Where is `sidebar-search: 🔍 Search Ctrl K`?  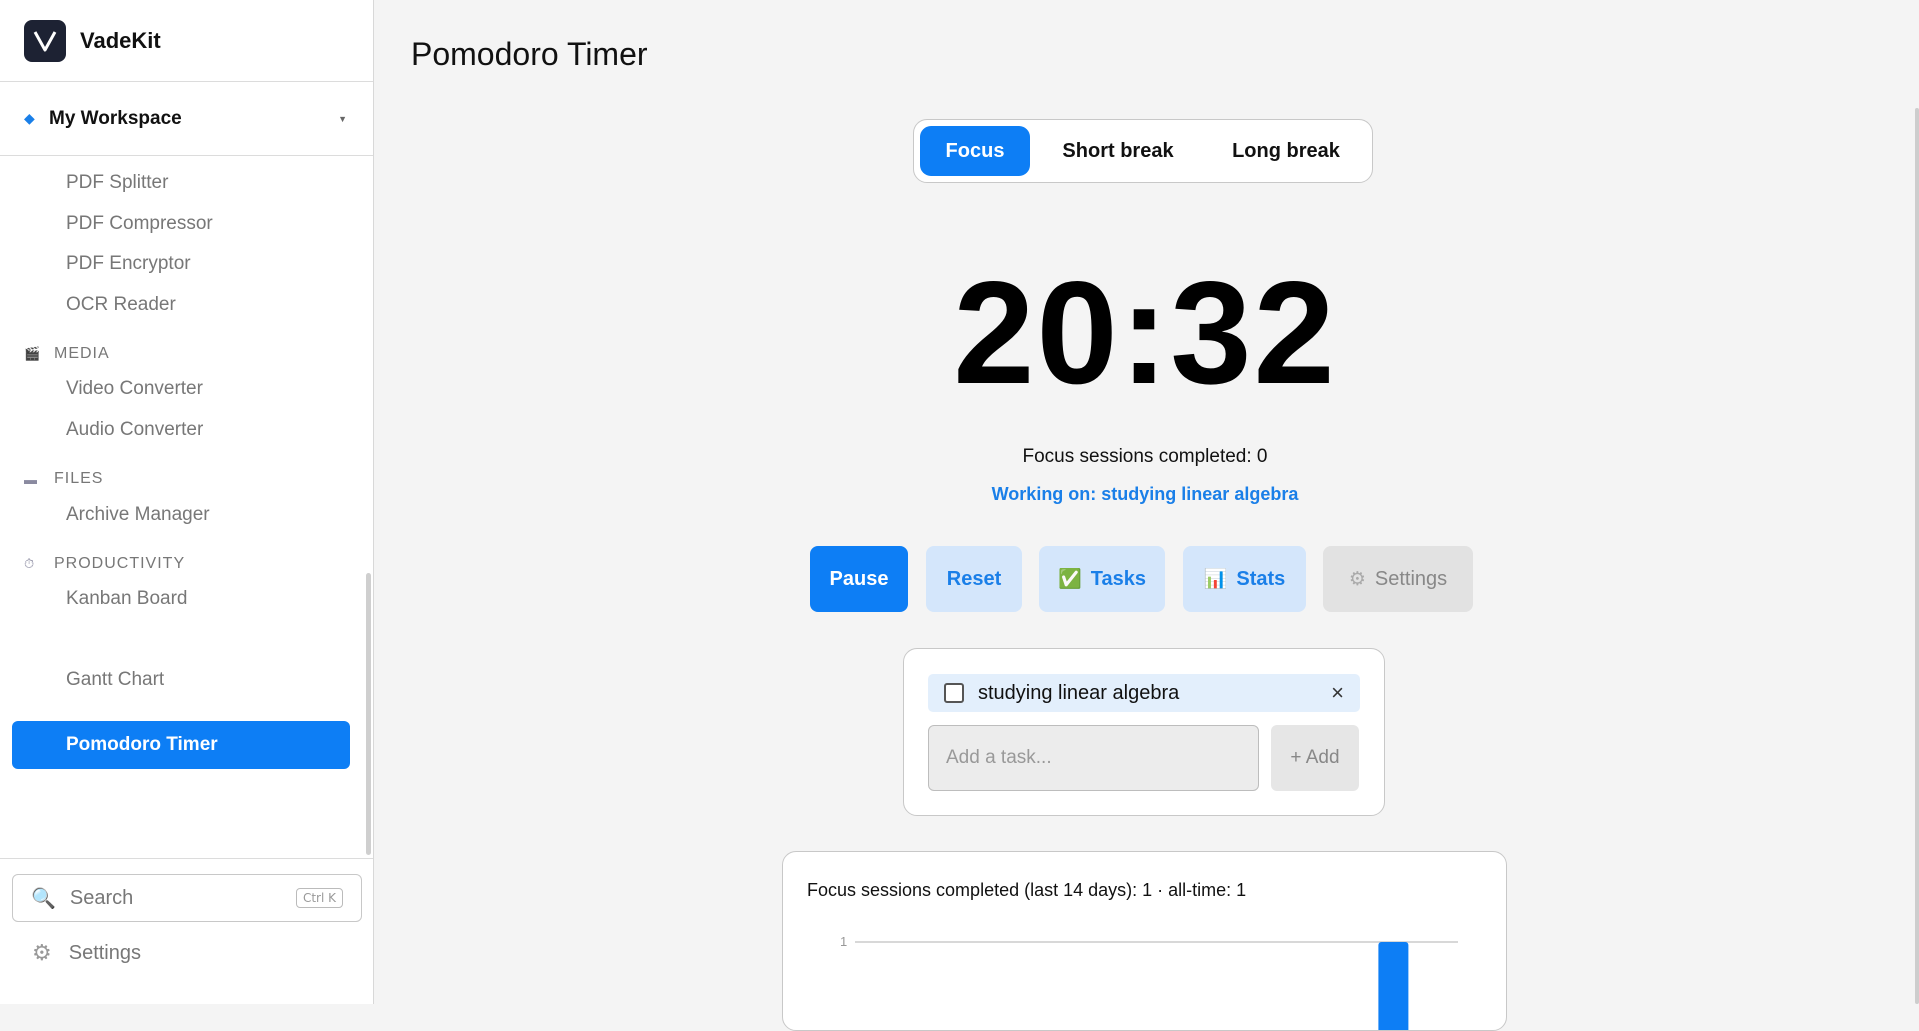
sidebar-search: 🔍 Search Ctrl K is located at coordinates (187, 898).